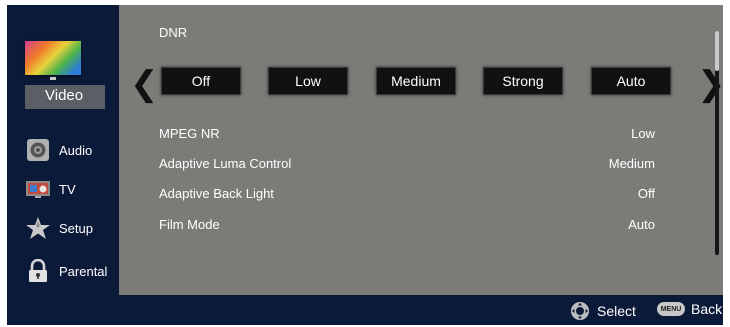  I want to click on sidebar-item-audio: Audio, so click(58, 150).